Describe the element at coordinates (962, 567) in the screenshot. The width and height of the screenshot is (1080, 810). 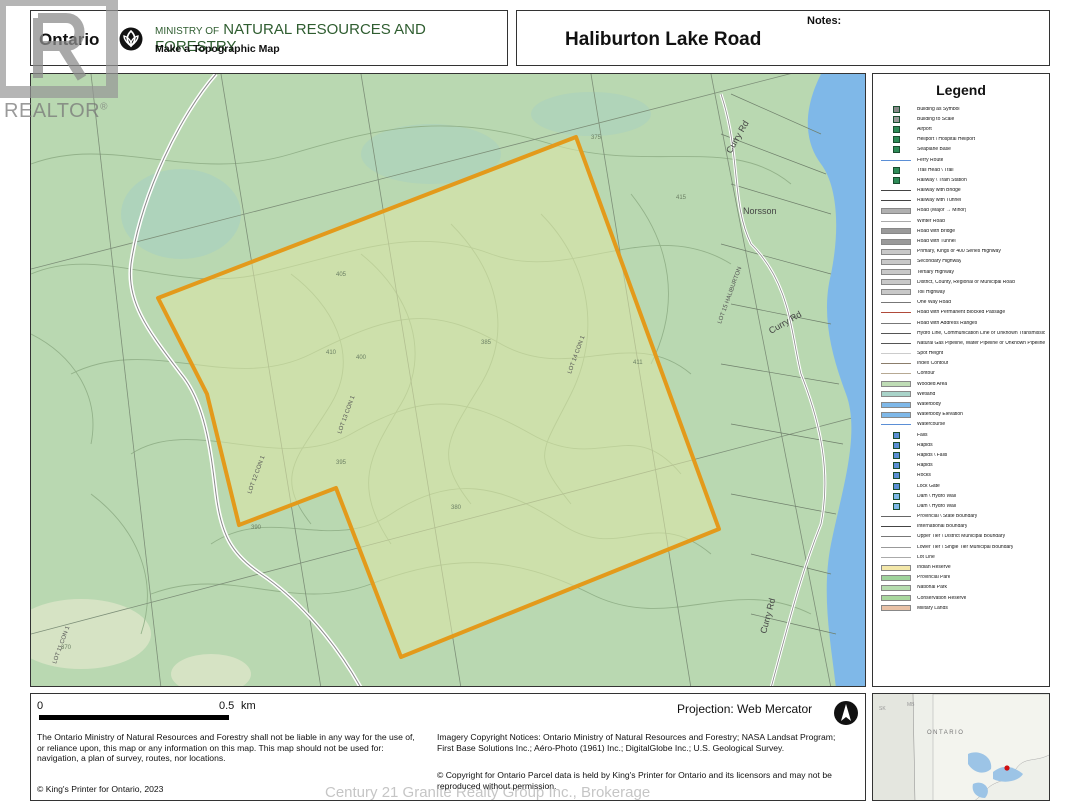
I see `legend-item: Indian Reserve` at that location.